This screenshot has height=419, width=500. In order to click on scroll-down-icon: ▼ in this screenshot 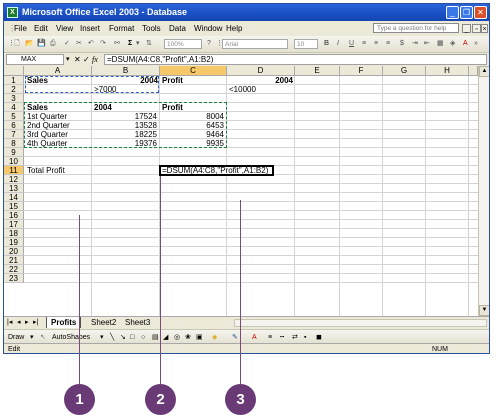, I will do `click(484, 310)`.